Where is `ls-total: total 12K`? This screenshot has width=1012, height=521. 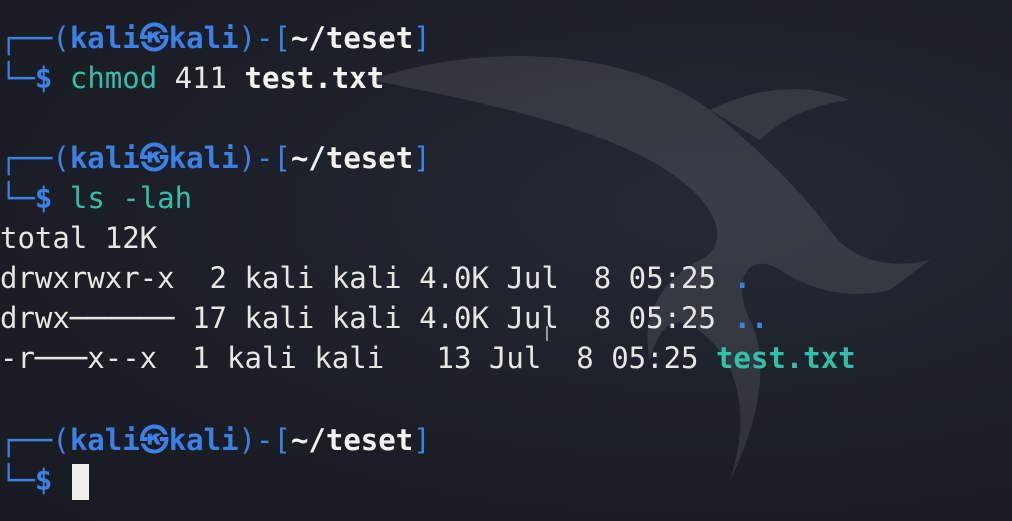
ls-total: total 12K is located at coordinates (79, 238).